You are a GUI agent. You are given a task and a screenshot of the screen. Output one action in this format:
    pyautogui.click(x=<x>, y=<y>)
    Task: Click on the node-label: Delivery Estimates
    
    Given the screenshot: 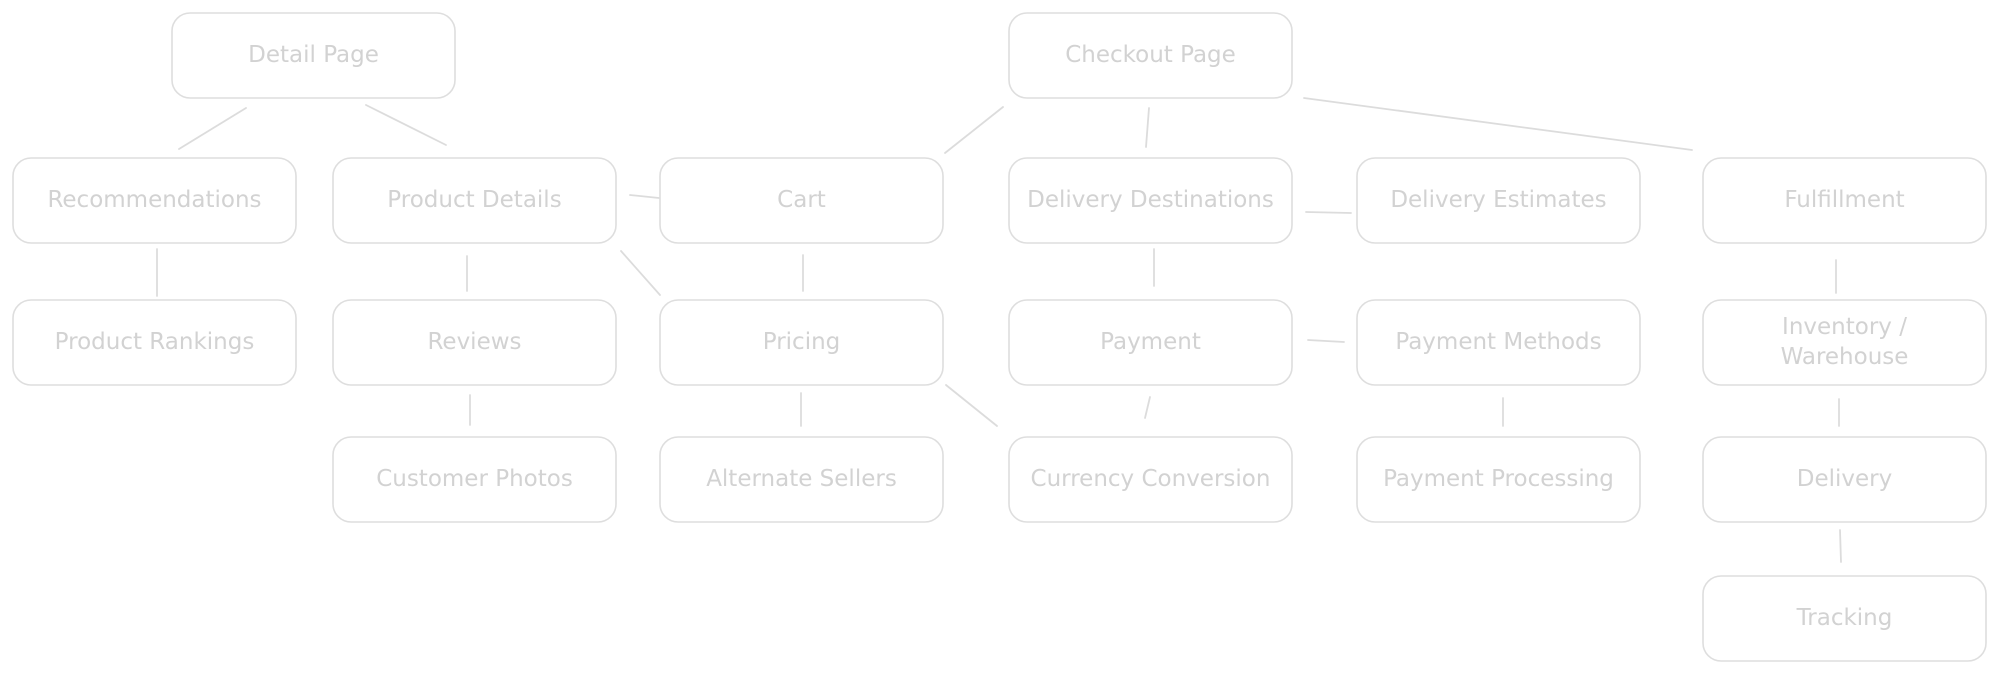 What is the action you would take?
    pyautogui.click(x=1498, y=200)
    